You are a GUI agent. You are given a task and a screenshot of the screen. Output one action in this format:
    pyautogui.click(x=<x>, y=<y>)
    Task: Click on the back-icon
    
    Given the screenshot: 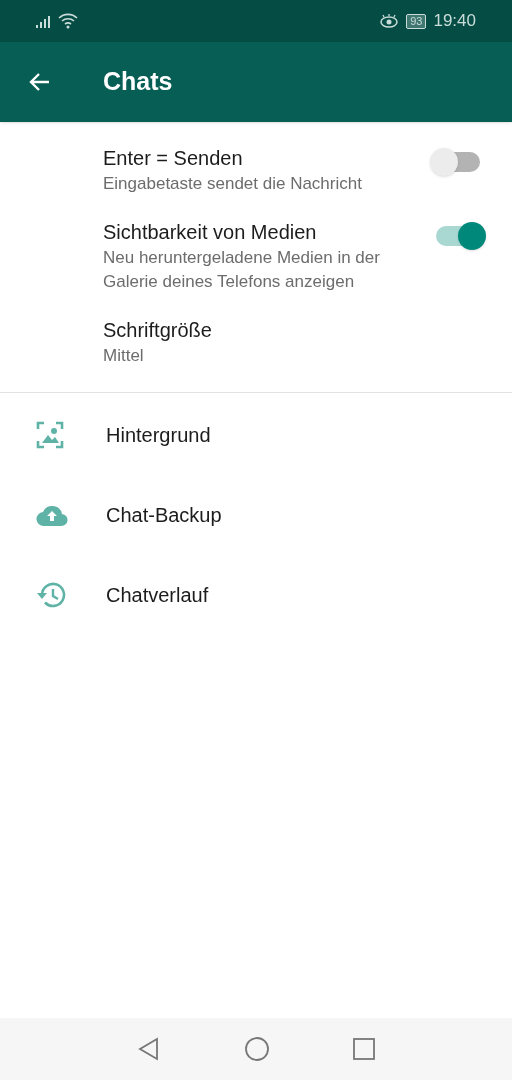 What is the action you would take?
    pyautogui.click(x=149, y=1049)
    